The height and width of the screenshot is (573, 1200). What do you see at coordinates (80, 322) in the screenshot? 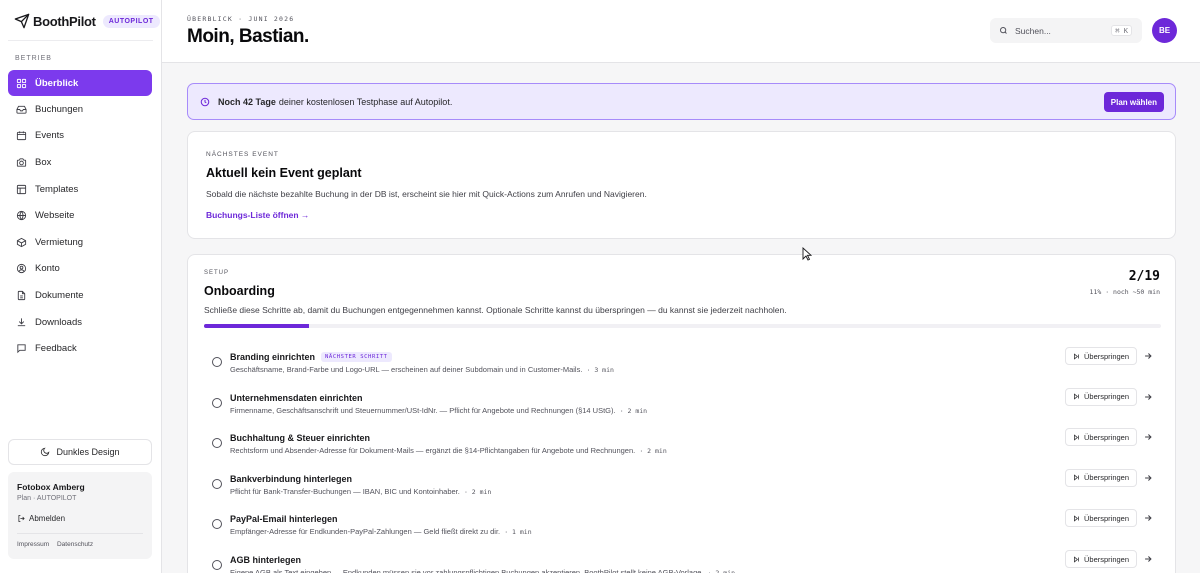
I see `sidebar-item-downloads: Downloads` at bounding box center [80, 322].